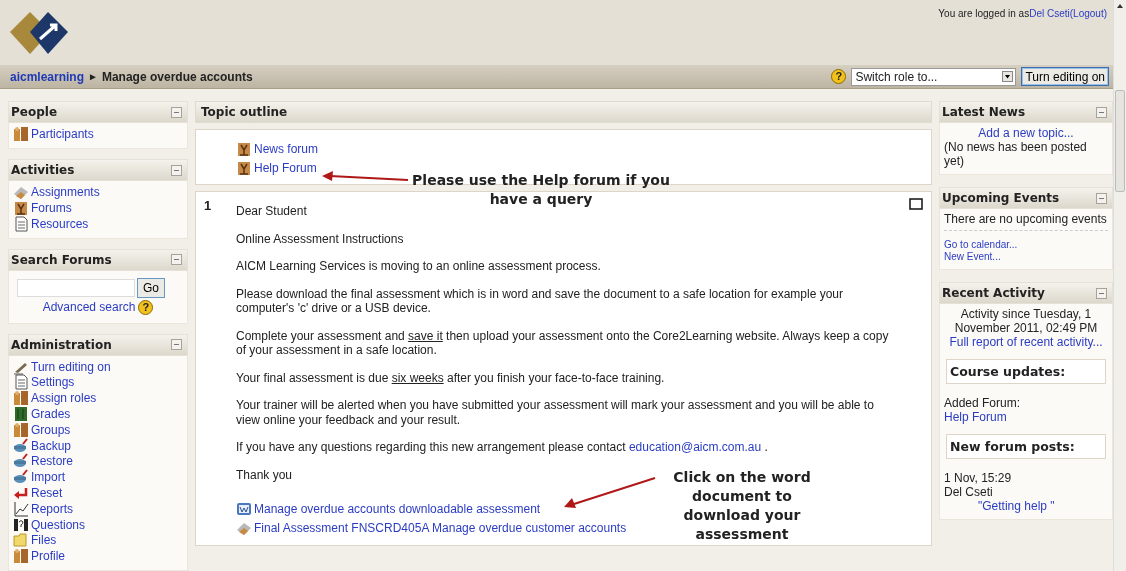 The width and height of the screenshot is (1126, 571). I want to click on sidebar-link: Settings, so click(53, 382).